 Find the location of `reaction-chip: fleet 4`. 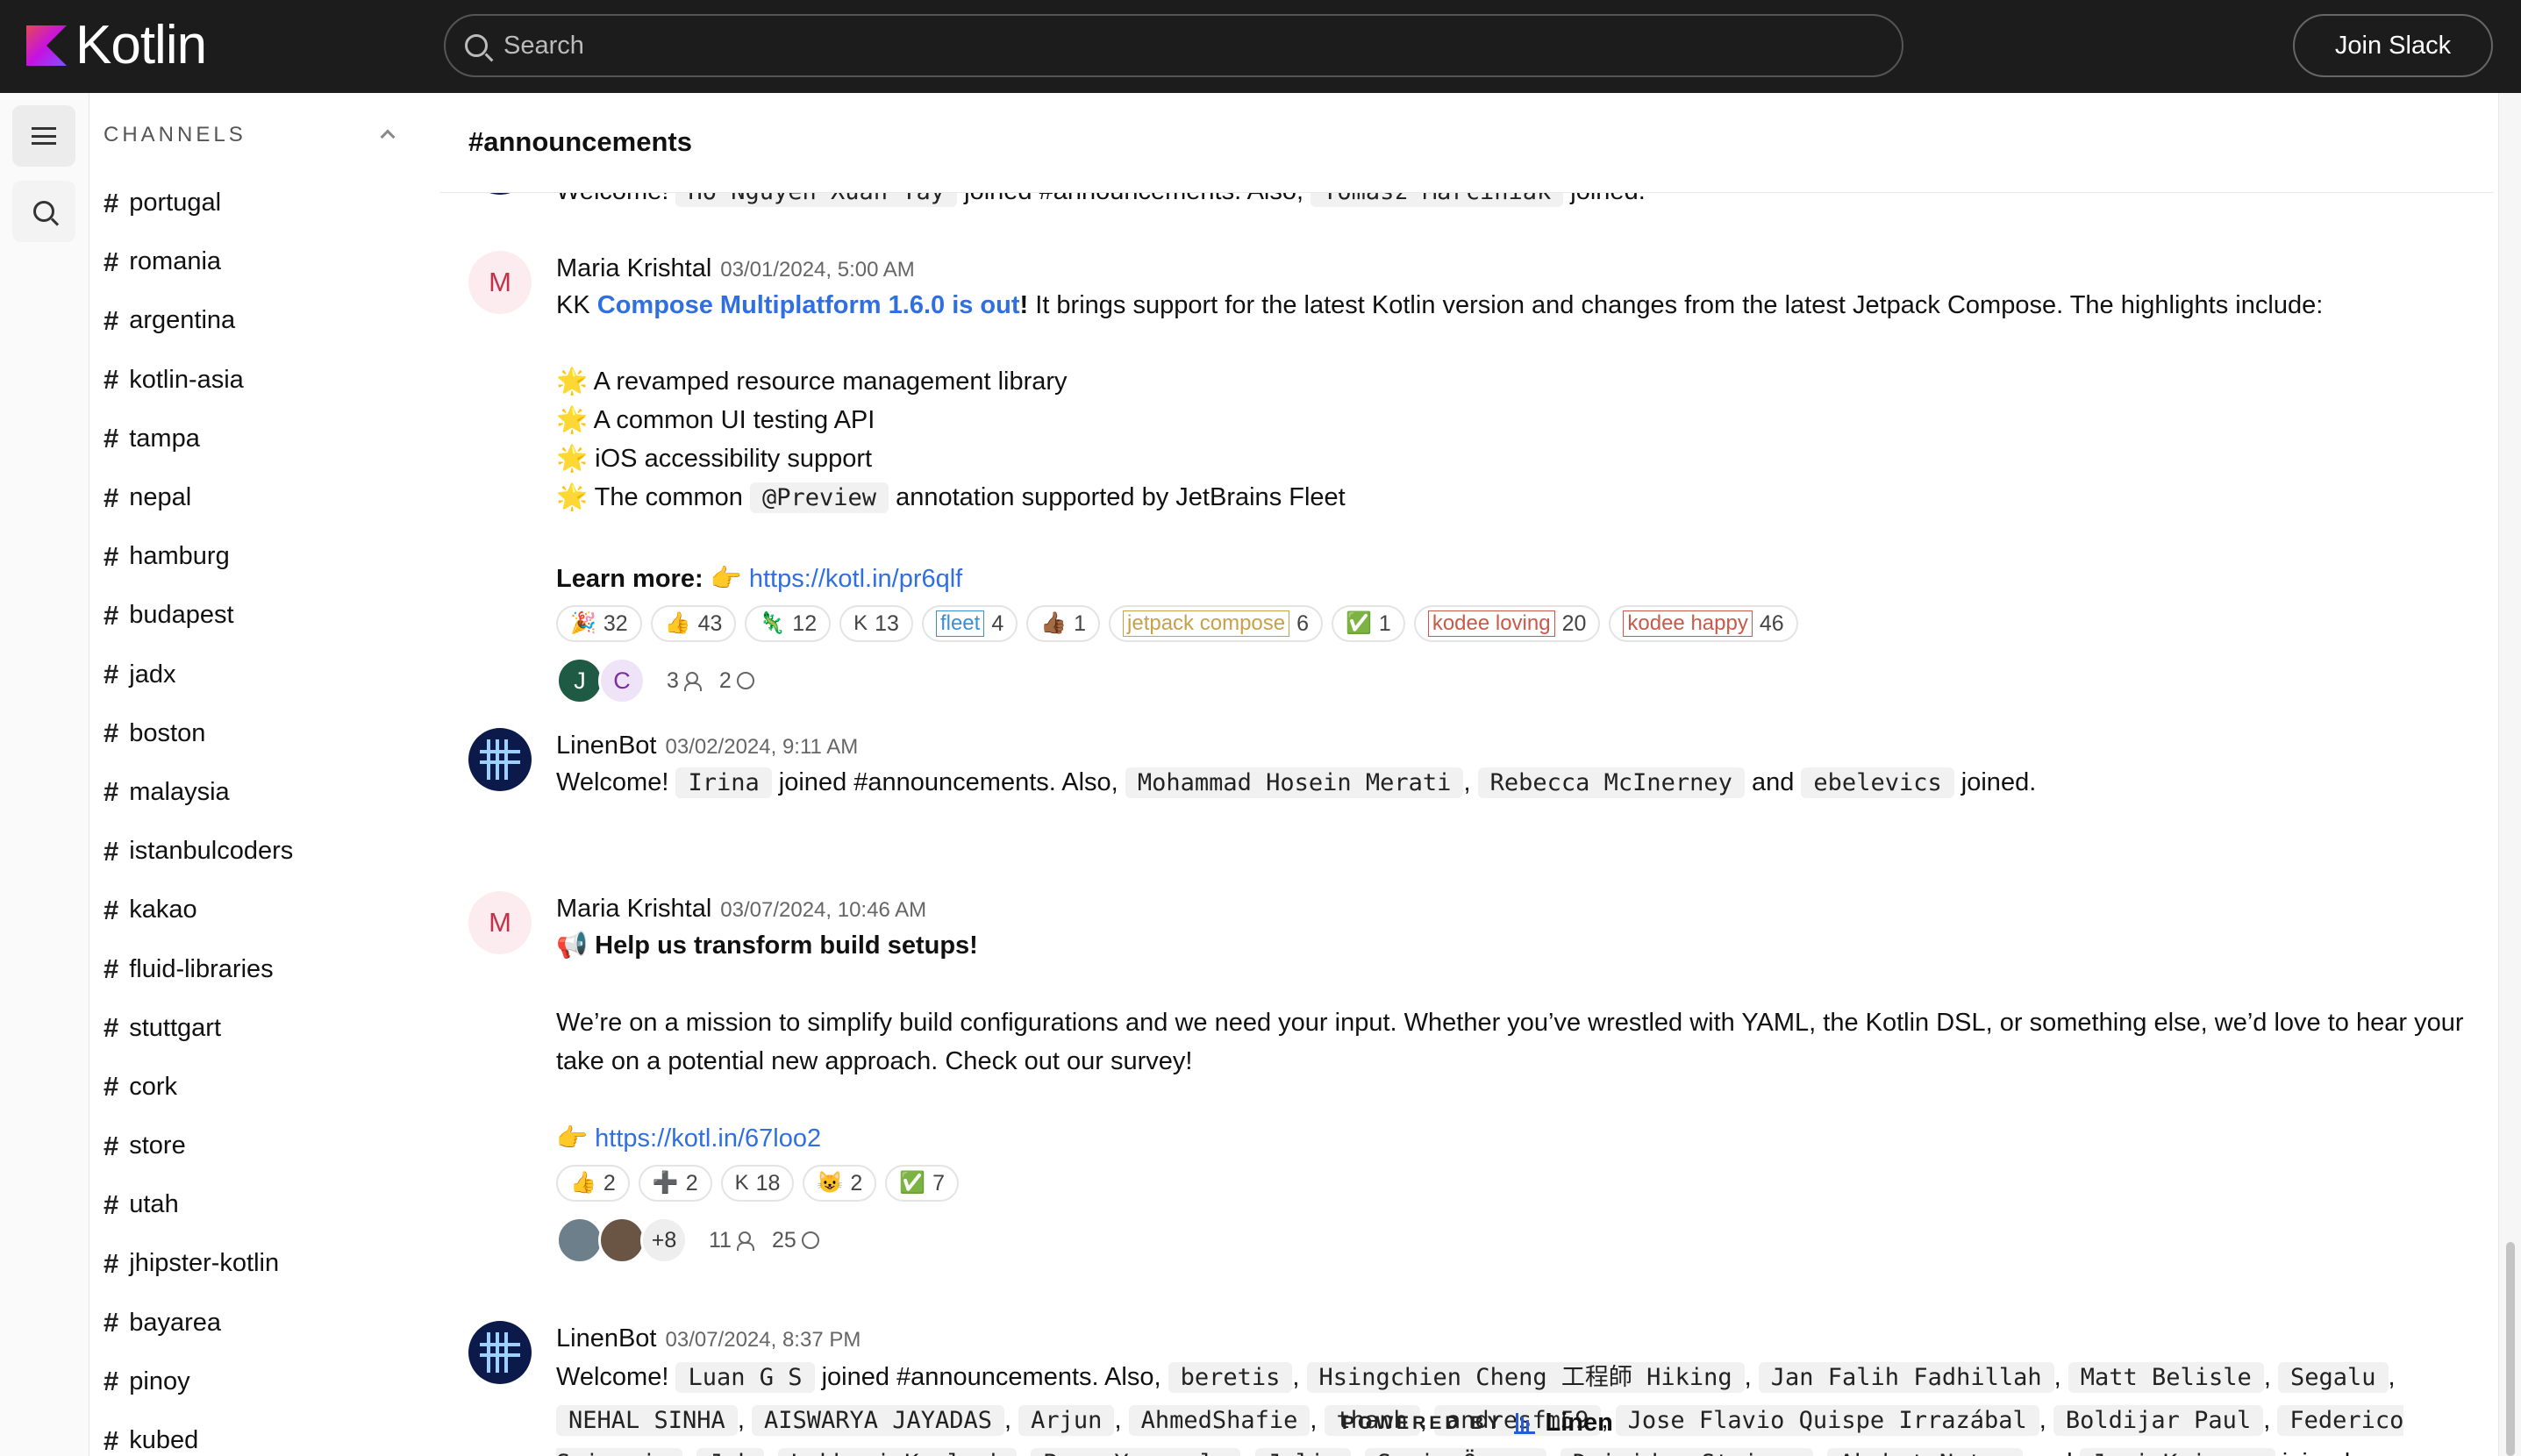

reaction-chip: fleet 4 is located at coordinates (970, 623).